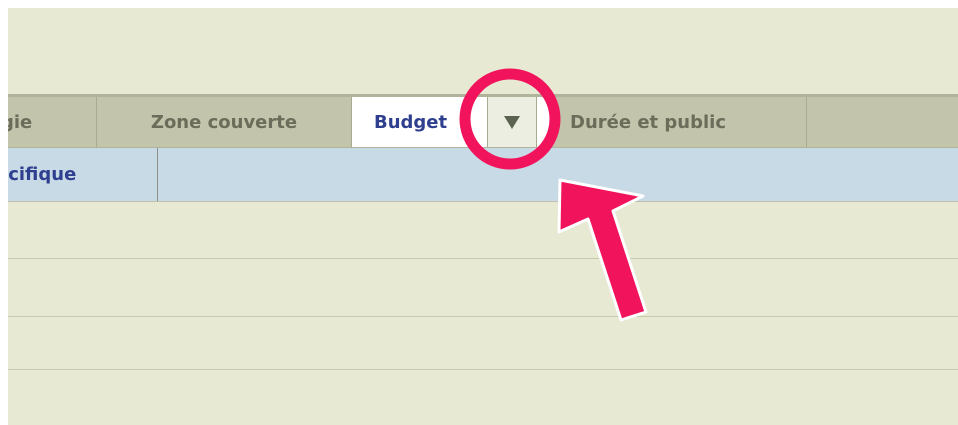 The height and width of the screenshot is (425, 958). I want to click on tab-dropdown-button, so click(512, 122).